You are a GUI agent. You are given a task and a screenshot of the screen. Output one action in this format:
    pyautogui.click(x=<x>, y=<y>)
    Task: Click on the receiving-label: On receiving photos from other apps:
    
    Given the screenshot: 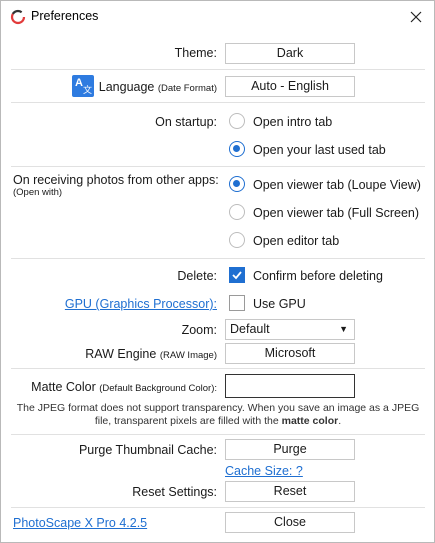 What is the action you would take?
    pyautogui.click(x=116, y=180)
    